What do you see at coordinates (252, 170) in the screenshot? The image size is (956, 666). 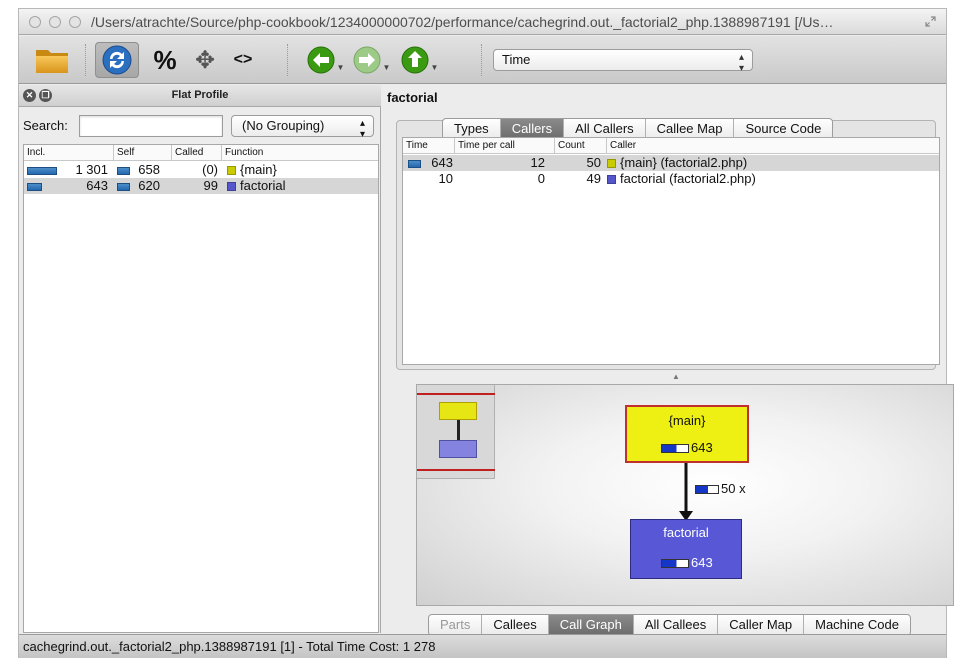 I see `function-cell: {main}` at bounding box center [252, 170].